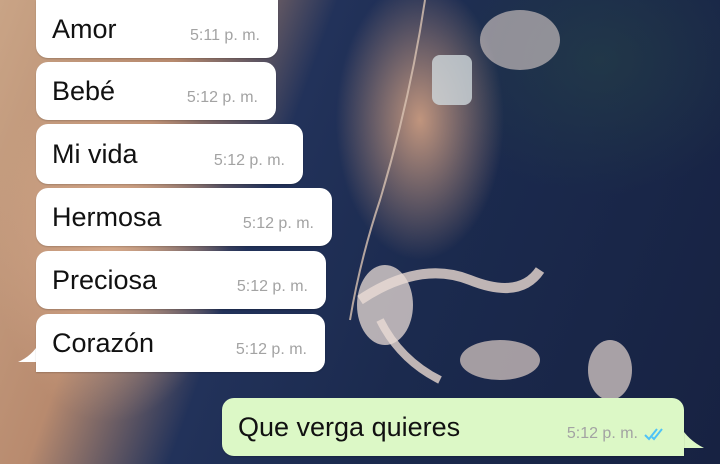  Describe the element at coordinates (169, 154) in the screenshot. I see `message-bubble-incoming: Mi vida 5:12 p. m.` at that location.